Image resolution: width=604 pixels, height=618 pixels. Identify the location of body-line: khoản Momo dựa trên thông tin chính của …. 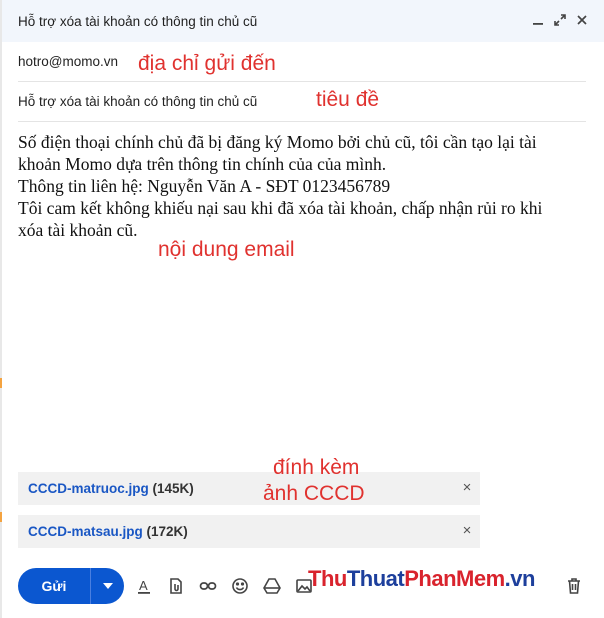
(202, 164).